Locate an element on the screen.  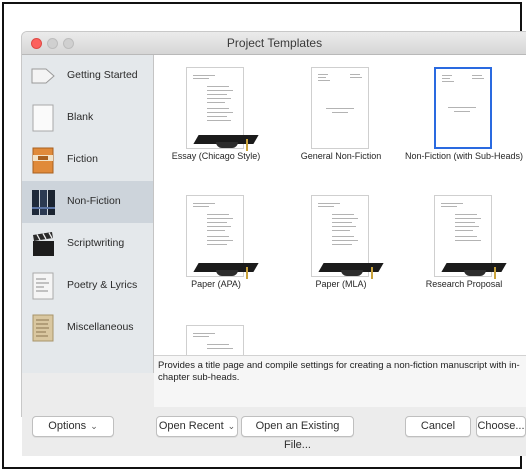
template-non-fiction-sub-heads: Non-Fiction (with Sub-Heads) is located at coordinates (464, 121).